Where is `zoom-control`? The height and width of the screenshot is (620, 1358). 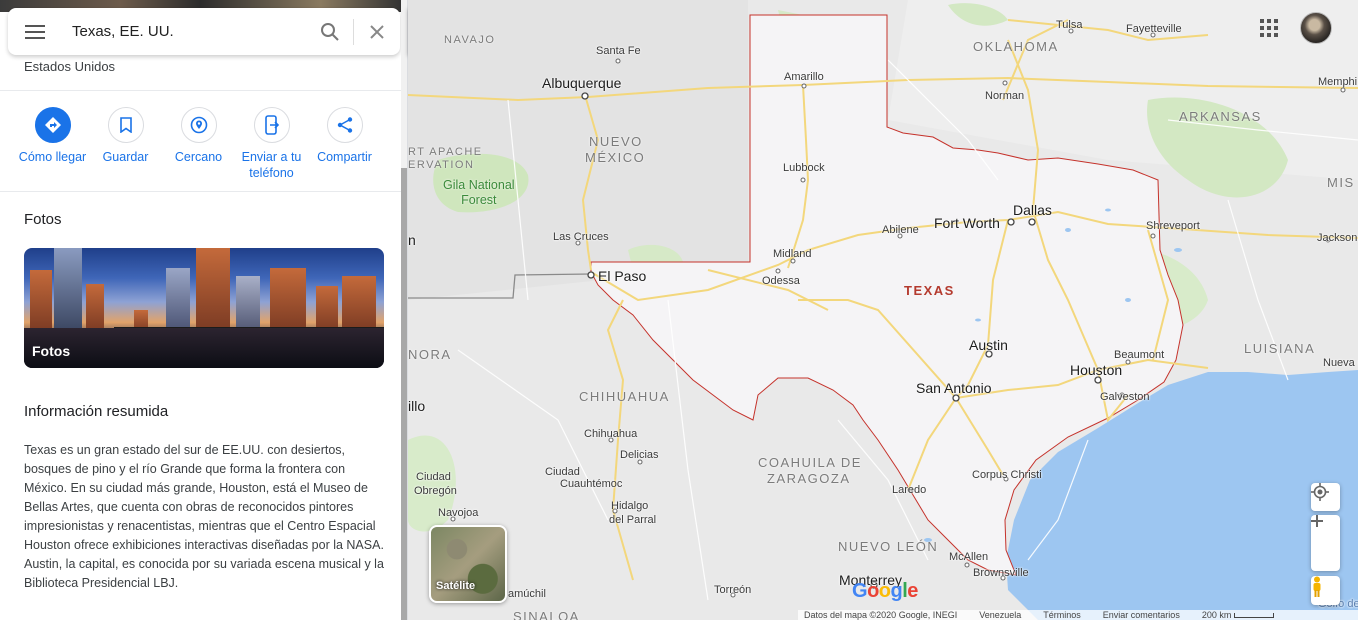
zoom-control is located at coordinates (1325, 543).